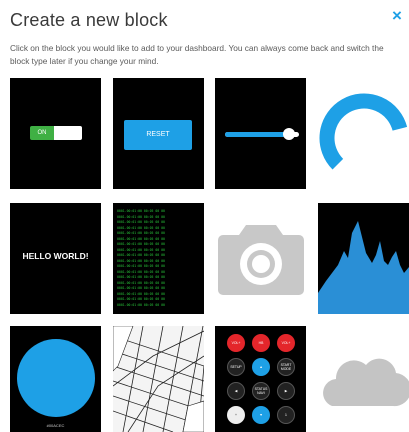 The image size is (409, 432). I want to click on remote-pad-button: STATUS NAVI, so click(261, 391).